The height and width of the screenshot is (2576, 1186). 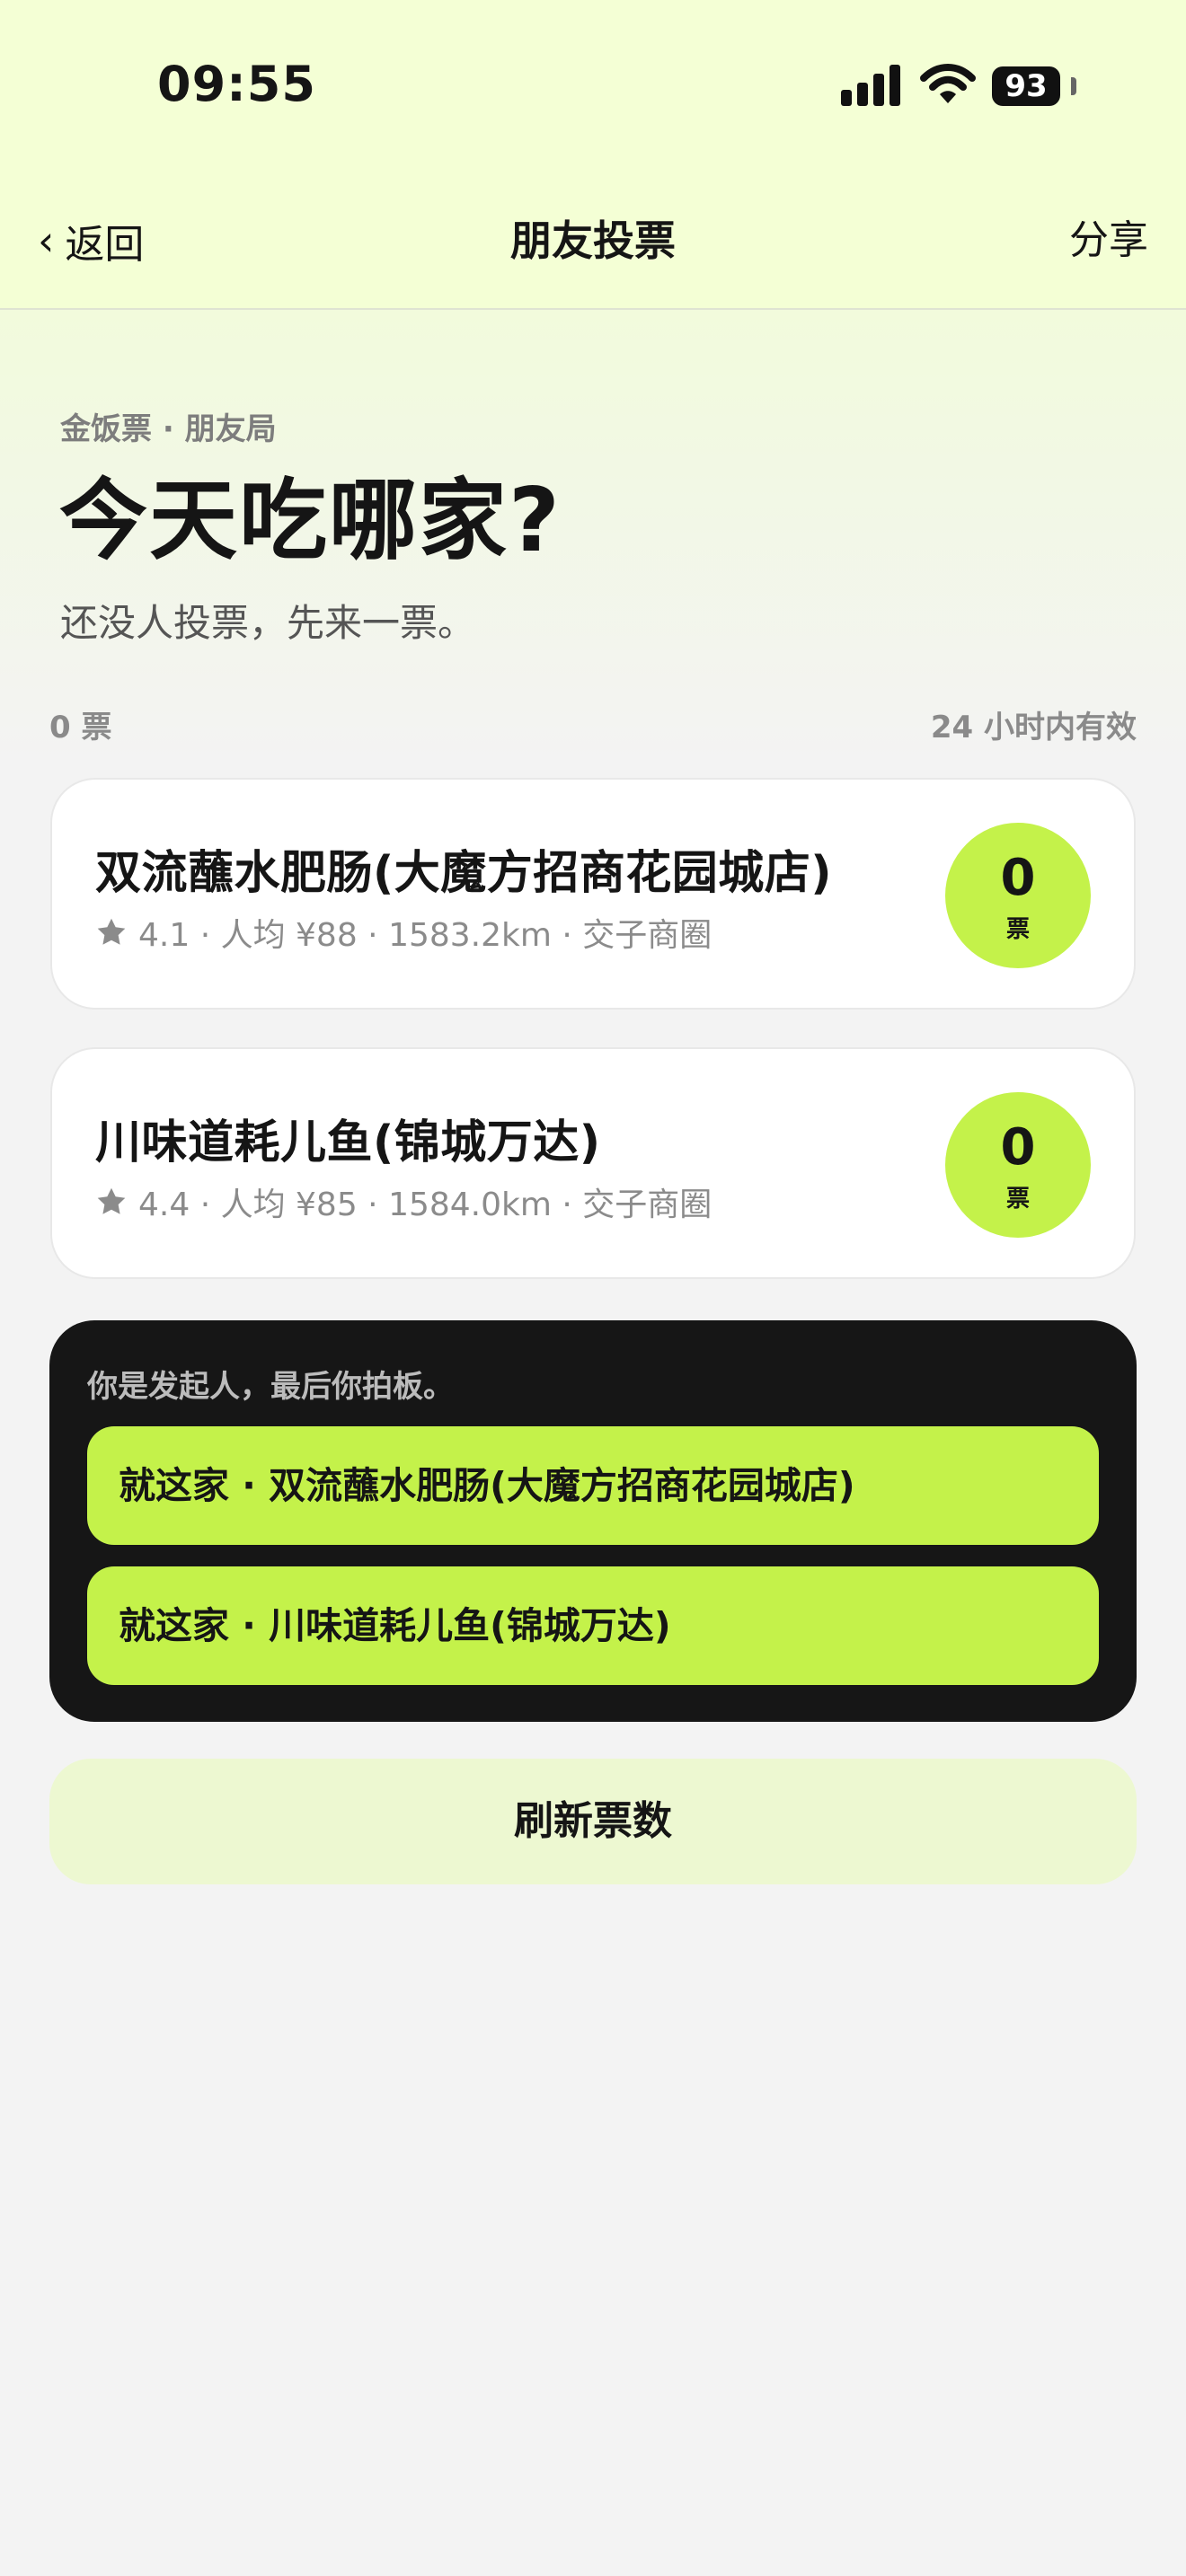 What do you see at coordinates (310, 521) in the screenshot?
I see `poll-title: 今天吃哪家?` at bounding box center [310, 521].